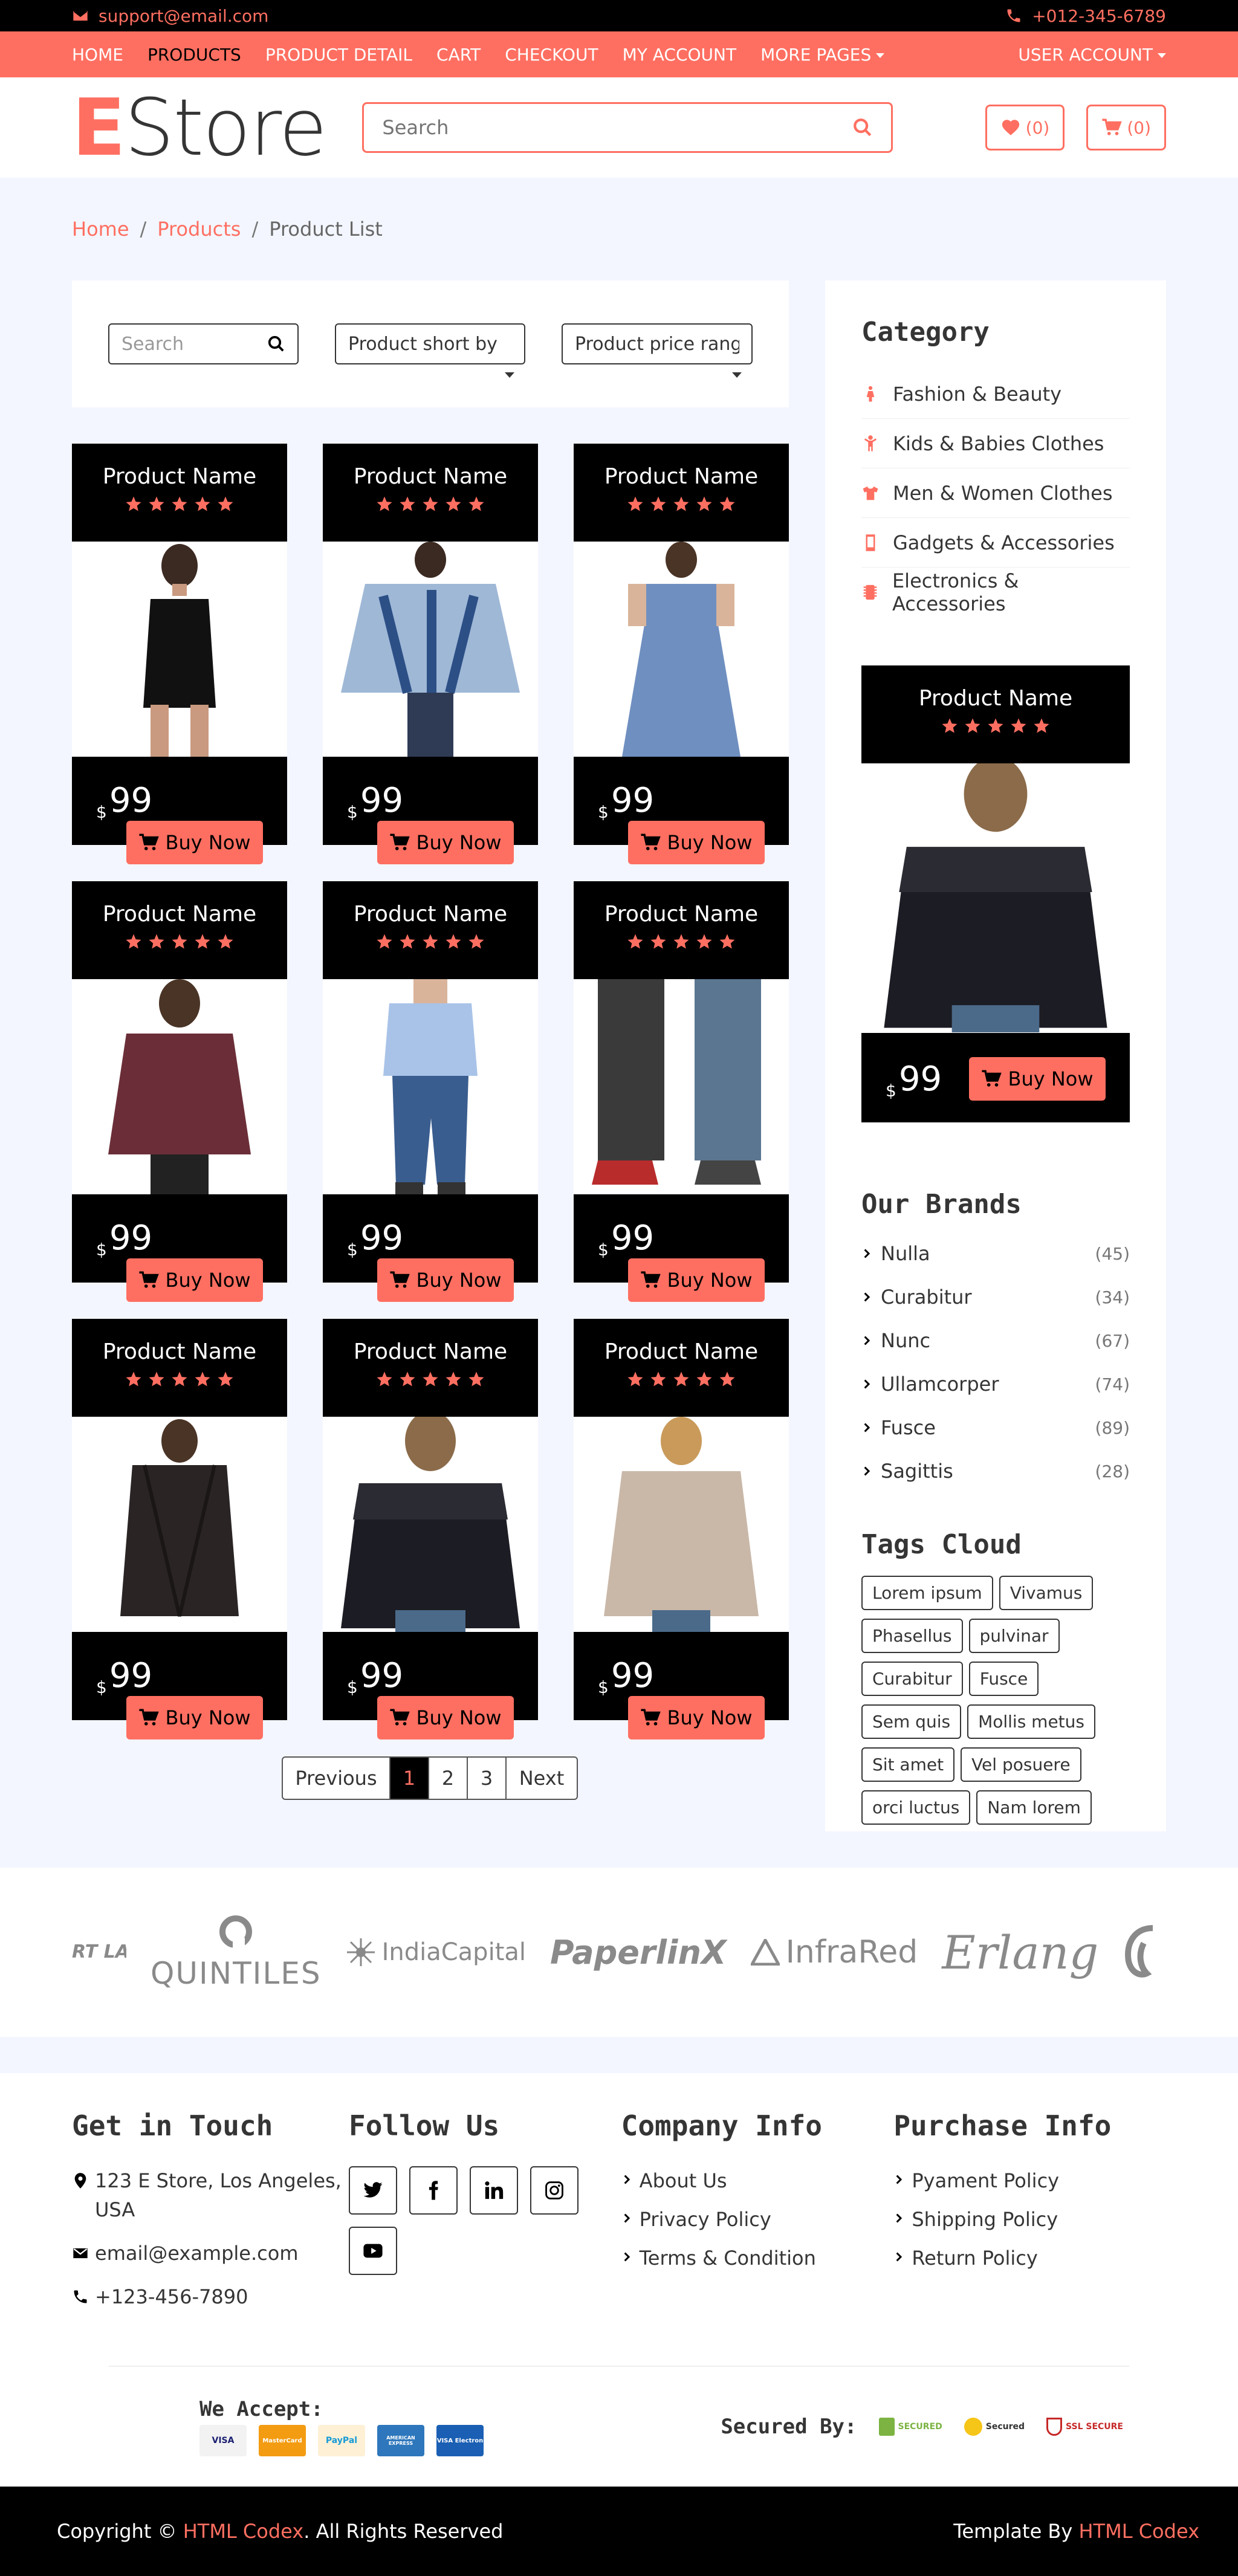  Describe the element at coordinates (339, 55) in the screenshot. I see `nav-product-detail: PRODUCT DETAIL` at that location.